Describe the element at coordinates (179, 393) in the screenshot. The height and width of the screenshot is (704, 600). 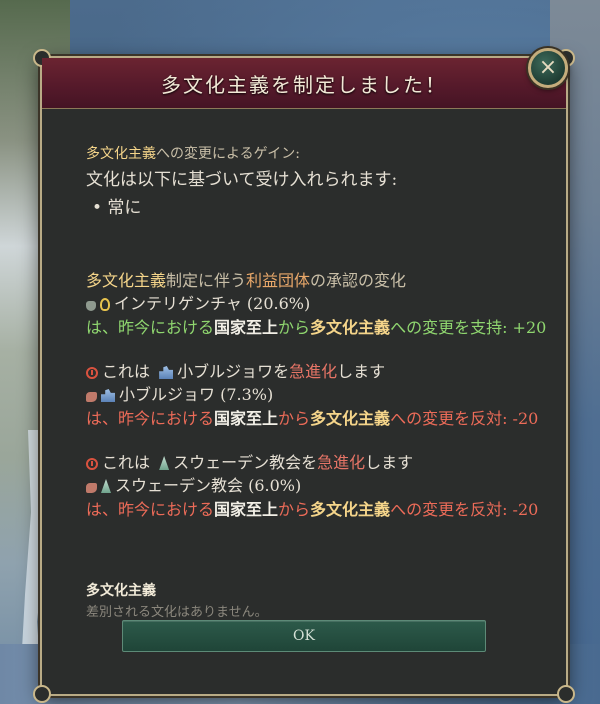
I see `interest-group-petite-bourgeoisie: 小ブルジョワ (7.3%)` at that location.